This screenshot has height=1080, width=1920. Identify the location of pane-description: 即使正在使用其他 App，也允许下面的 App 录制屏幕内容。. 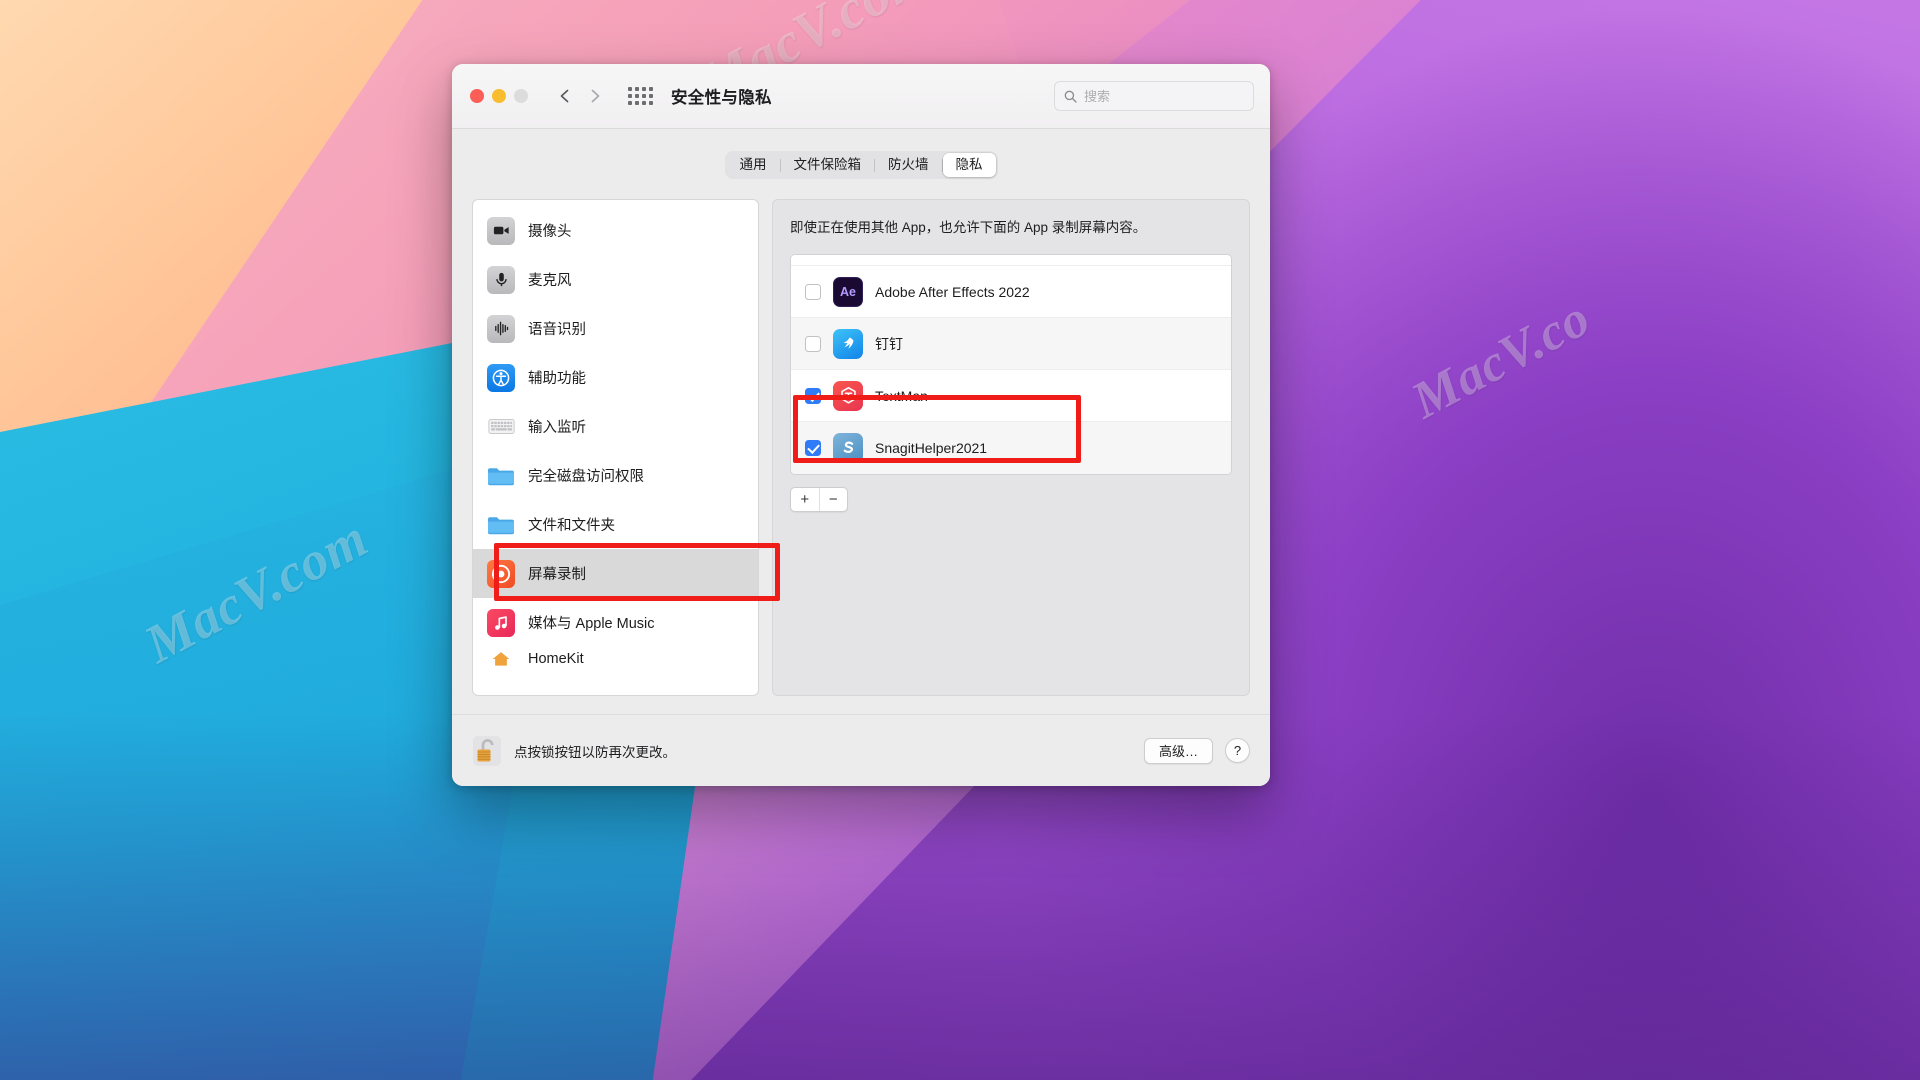
(968, 227).